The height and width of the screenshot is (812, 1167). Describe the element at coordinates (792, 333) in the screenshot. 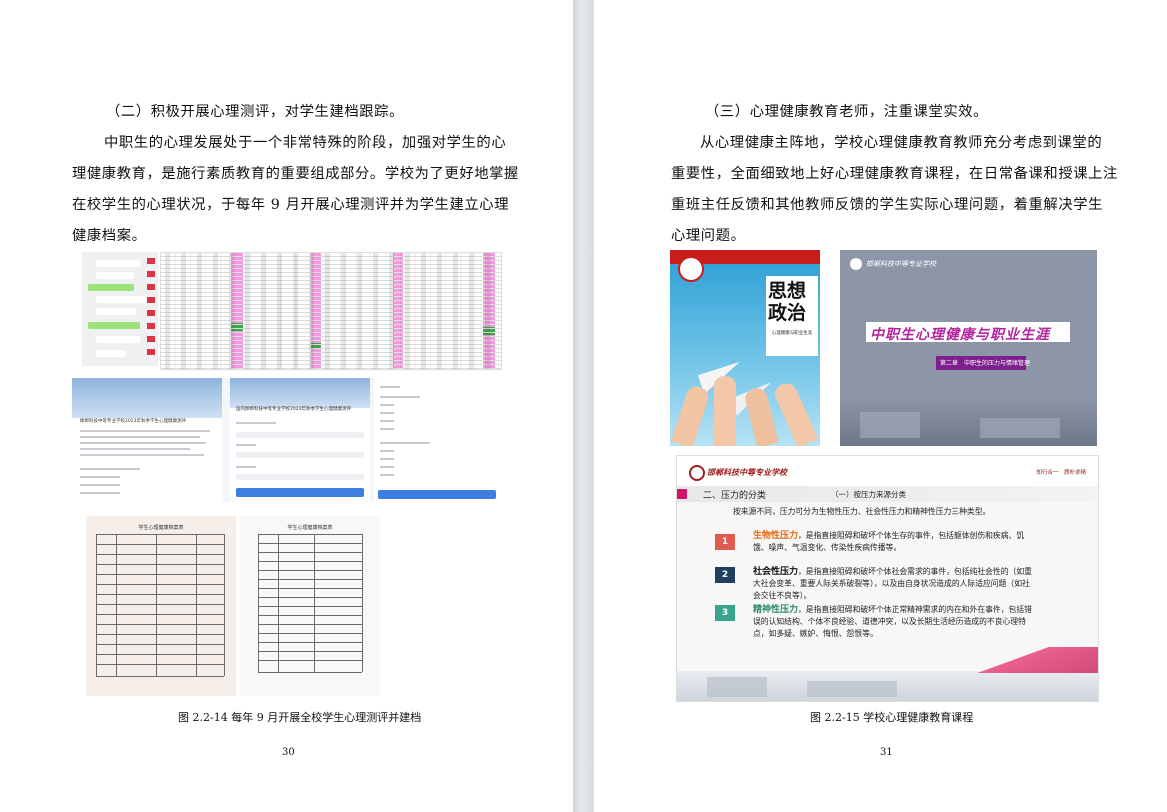

I see `book-subtitle: 心理健康与职业生涯` at that location.